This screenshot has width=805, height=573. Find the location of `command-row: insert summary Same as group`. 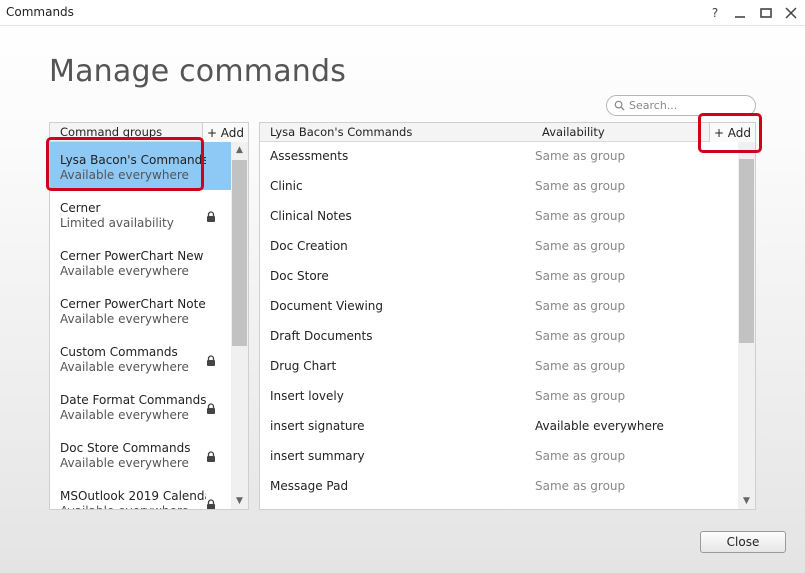

command-row: insert summary Same as group is located at coordinates (499, 457).